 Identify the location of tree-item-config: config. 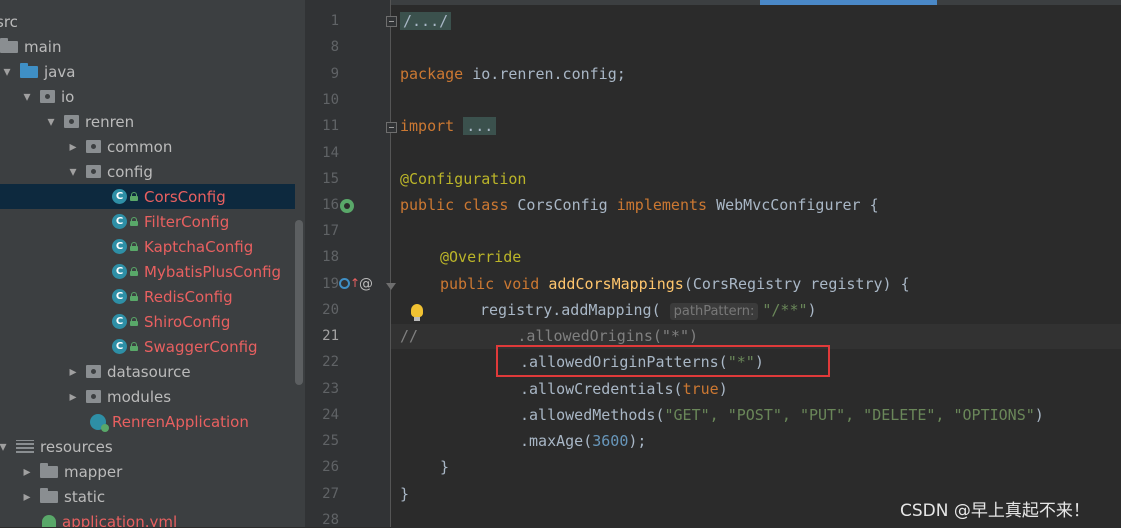
(180, 171).